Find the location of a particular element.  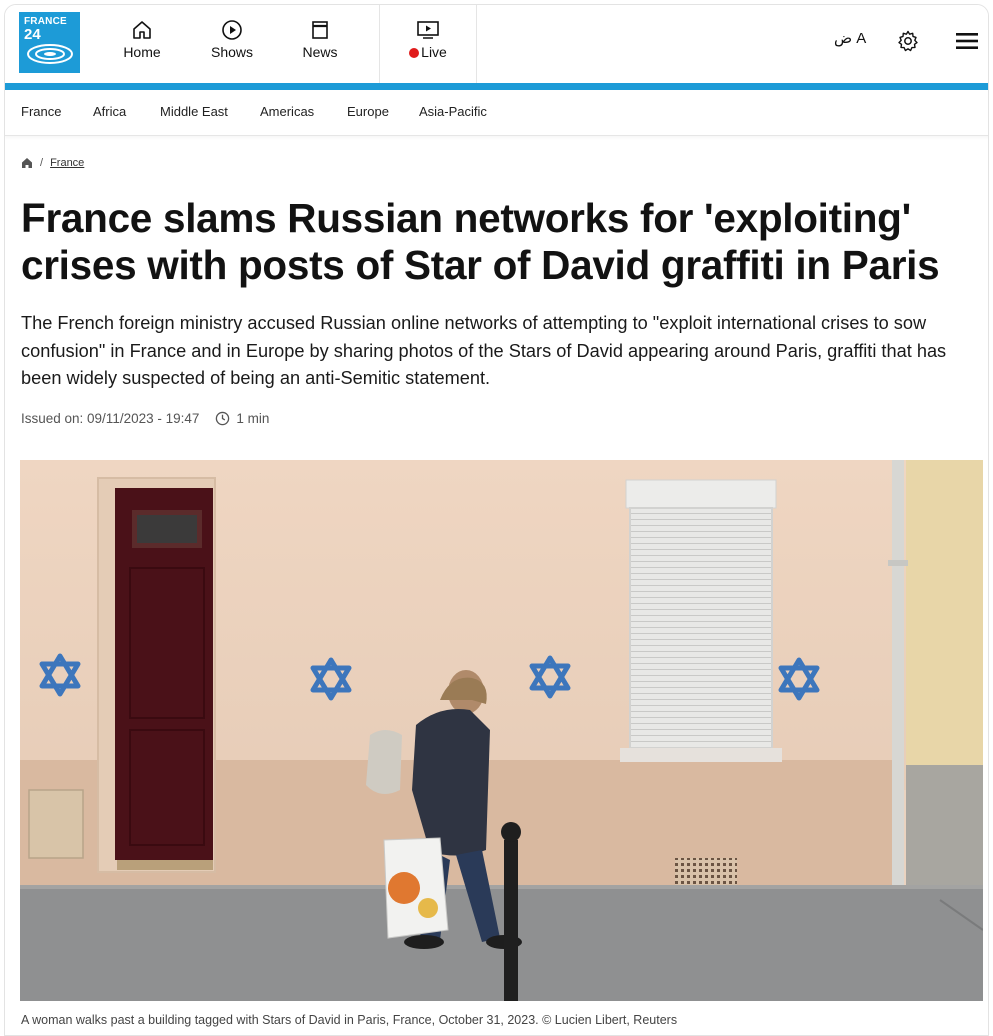

read-time: 1 min is located at coordinates (253, 418).